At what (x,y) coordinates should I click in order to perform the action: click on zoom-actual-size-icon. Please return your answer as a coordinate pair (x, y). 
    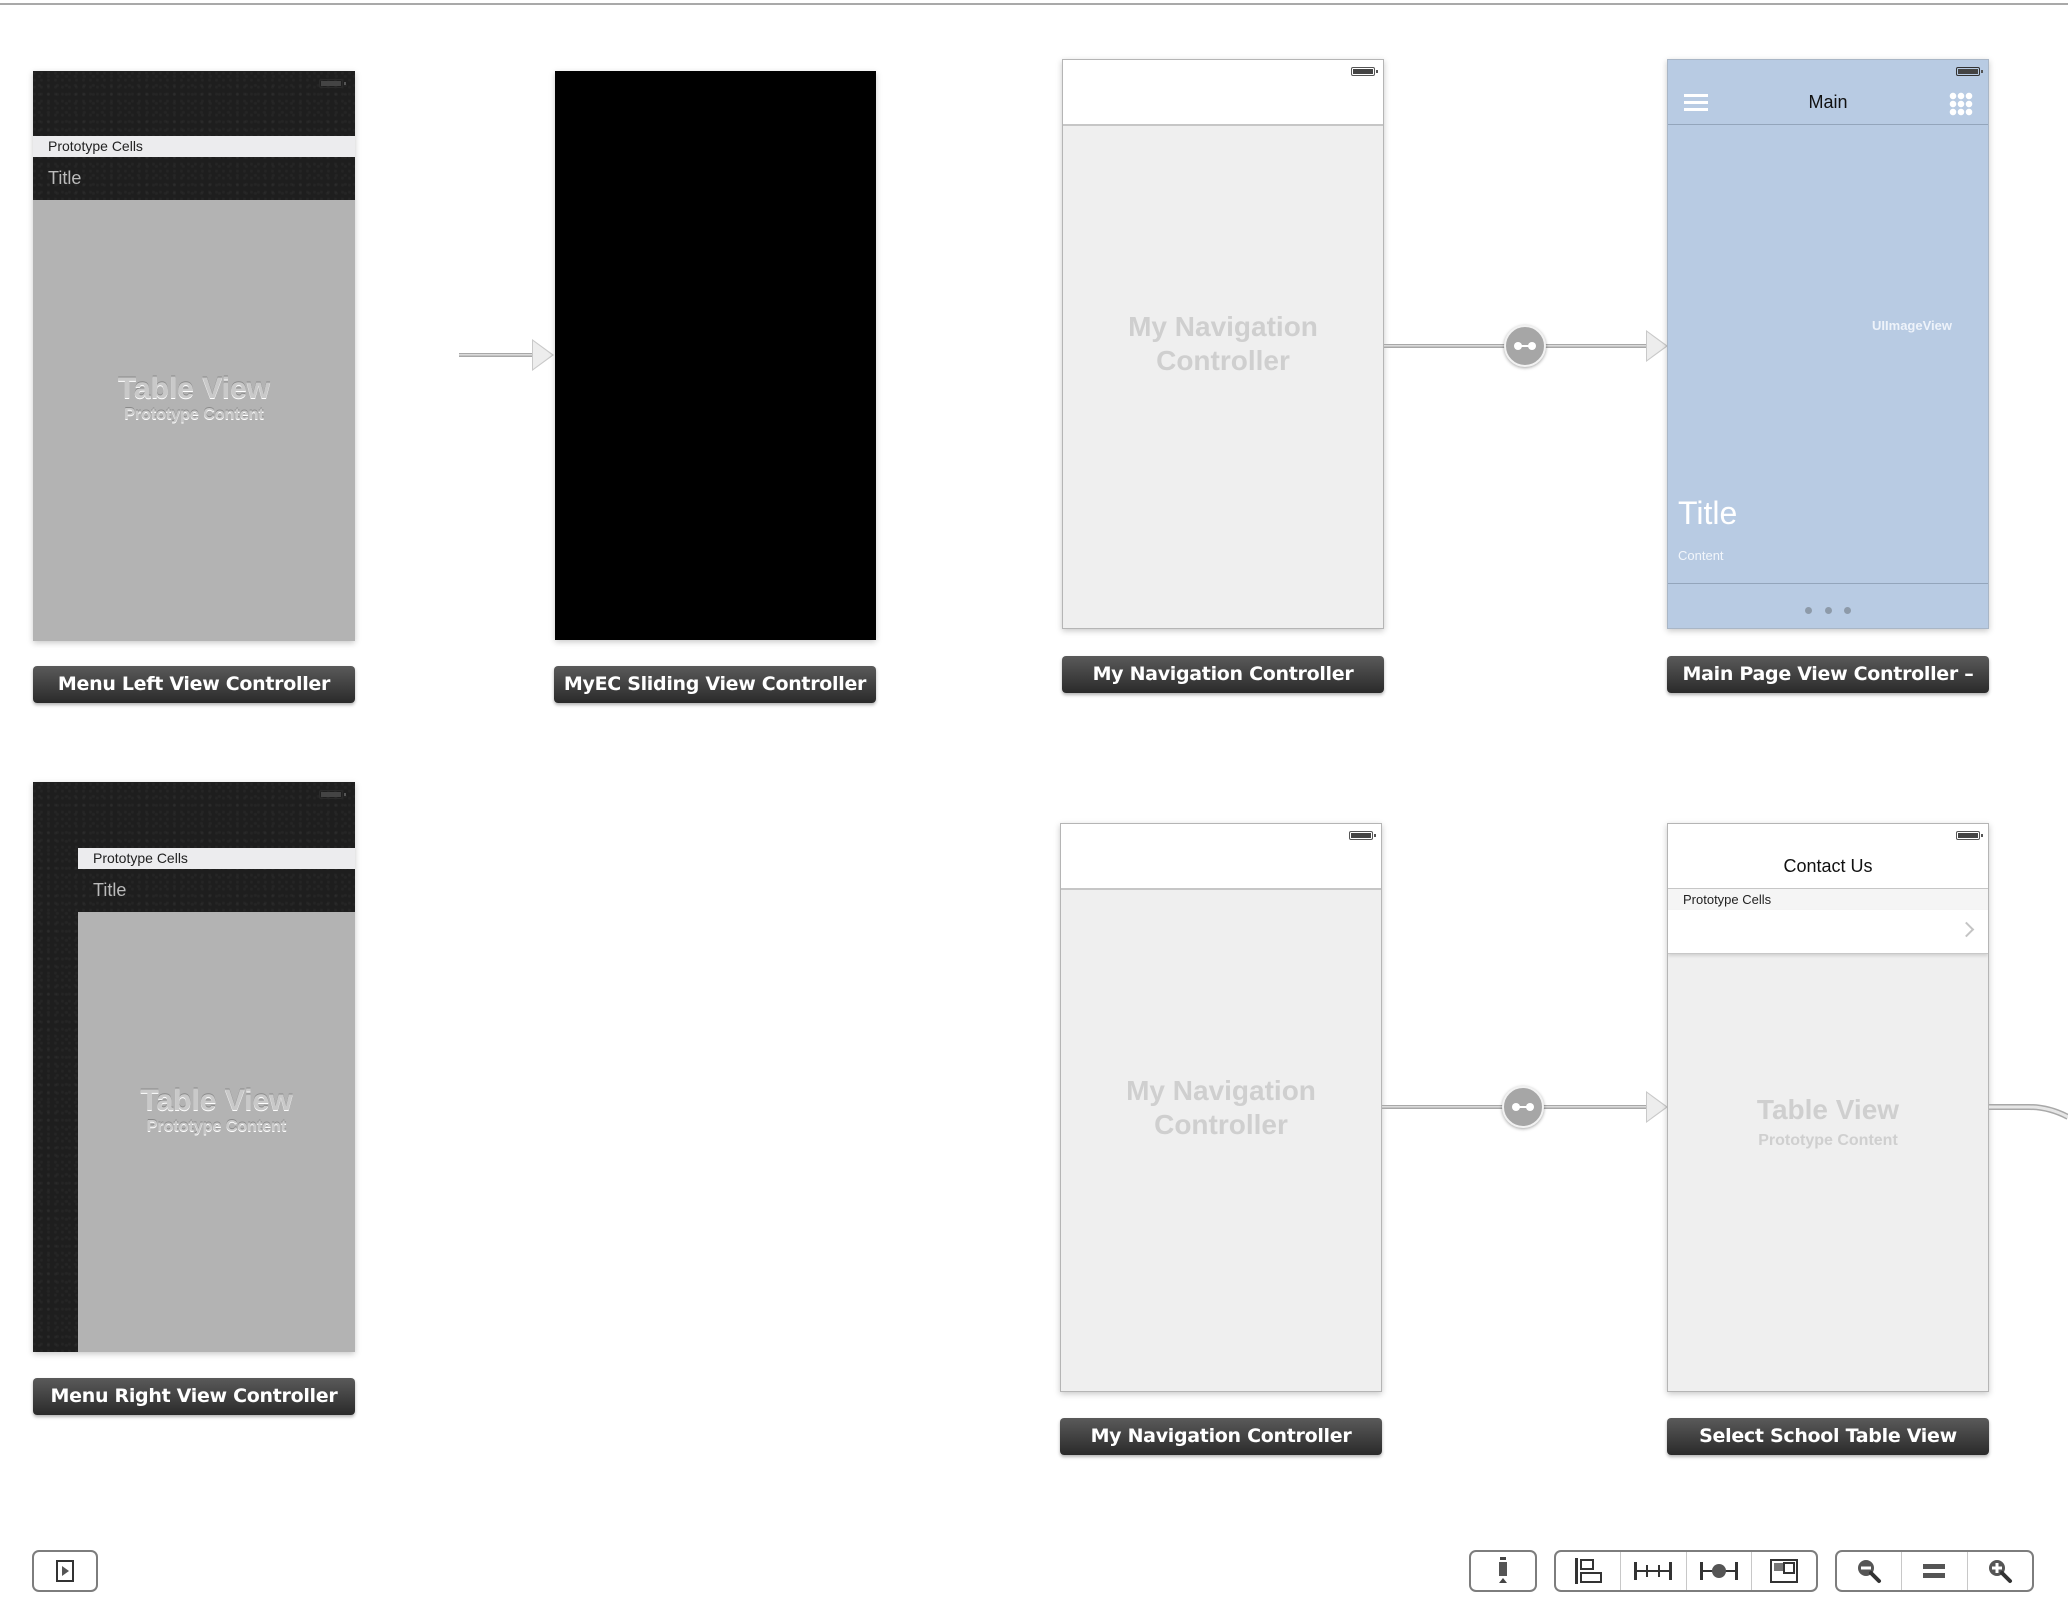
    Looking at the image, I should click on (1934, 1571).